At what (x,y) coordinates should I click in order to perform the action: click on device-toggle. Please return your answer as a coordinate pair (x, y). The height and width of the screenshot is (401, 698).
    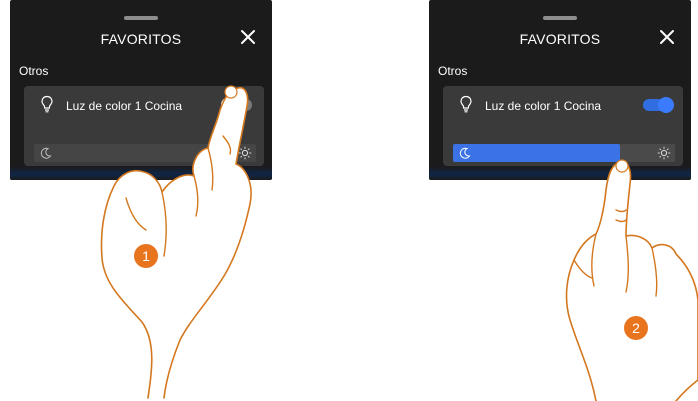
    Looking at the image, I should click on (658, 105).